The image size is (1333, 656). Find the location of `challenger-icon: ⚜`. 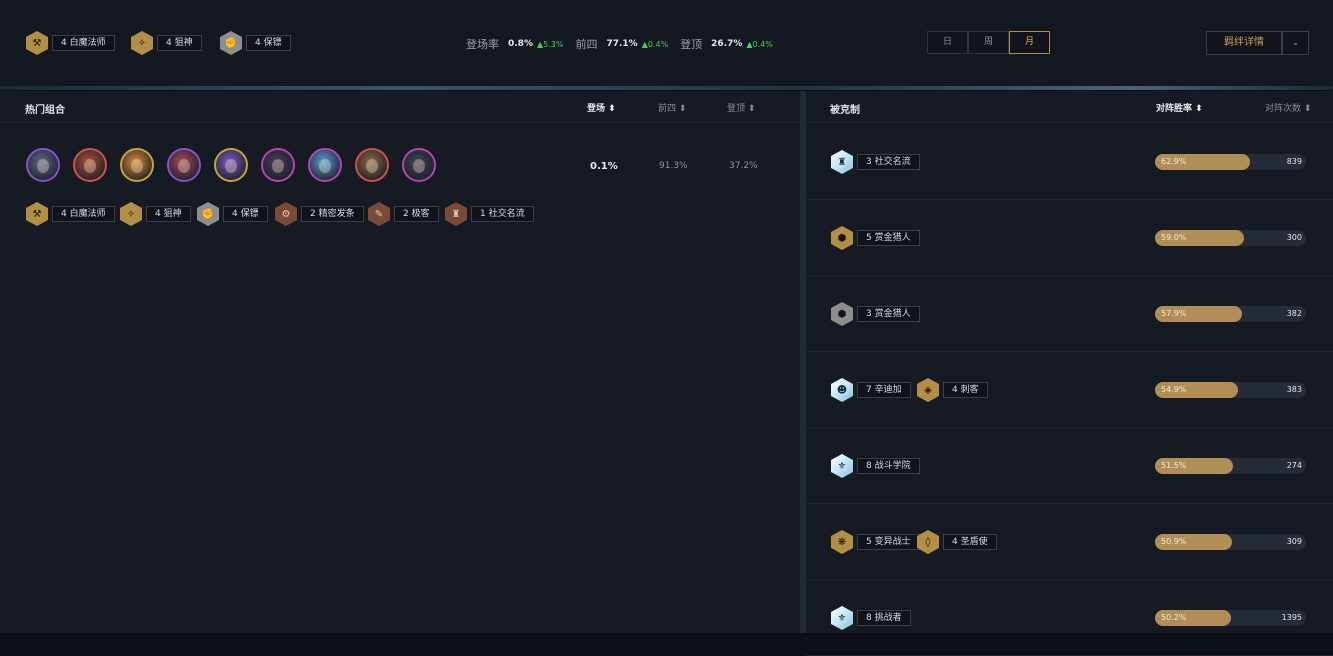

challenger-icon: ⚜ is located at coordinates (842, 618).